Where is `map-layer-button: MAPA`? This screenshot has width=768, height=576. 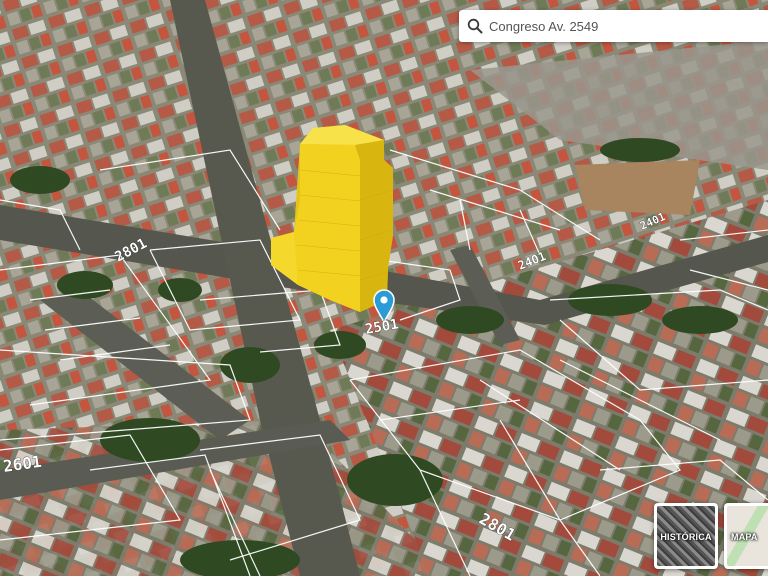 map-layer-button: MAPA is located at coordinates (746, 536).